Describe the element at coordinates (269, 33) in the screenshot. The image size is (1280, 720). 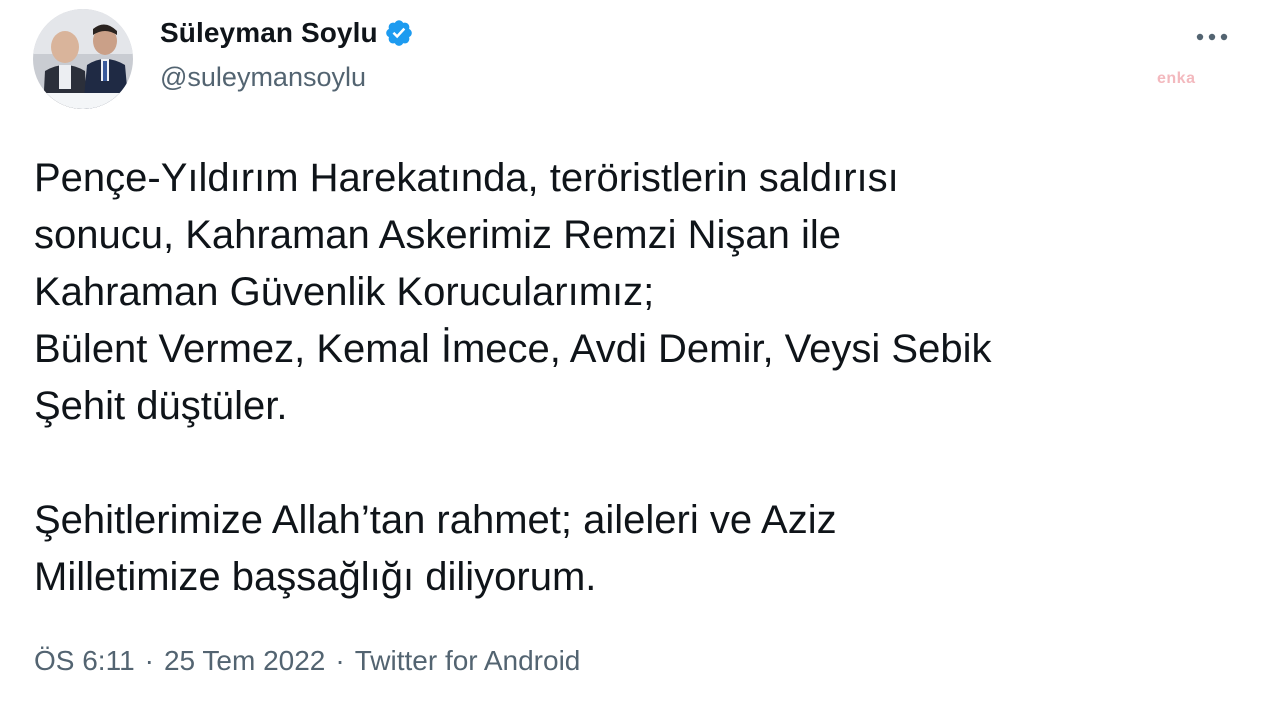
I see `display-name: Süleyman Soylu` at that location.